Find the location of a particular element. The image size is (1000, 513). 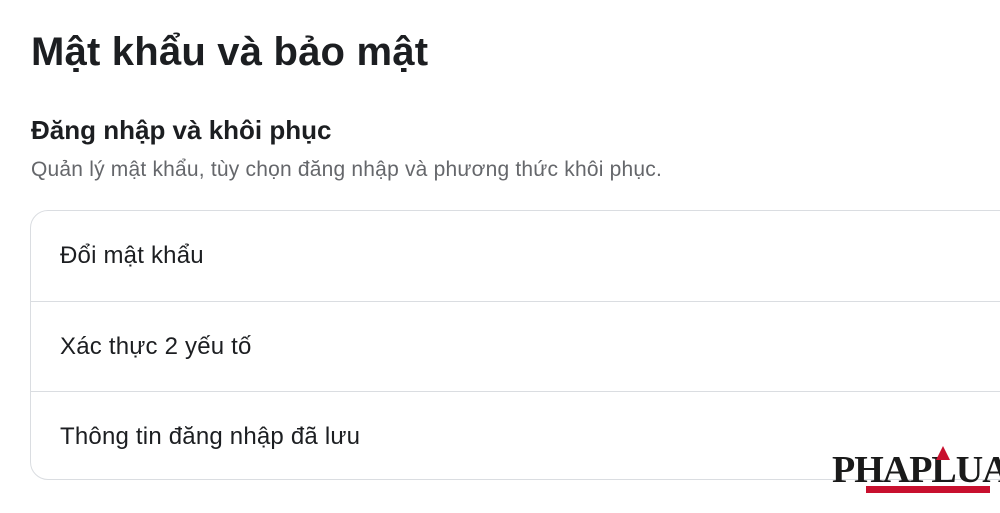

watermark-text: PHAPLUAT is located at coordinates (916, 470).